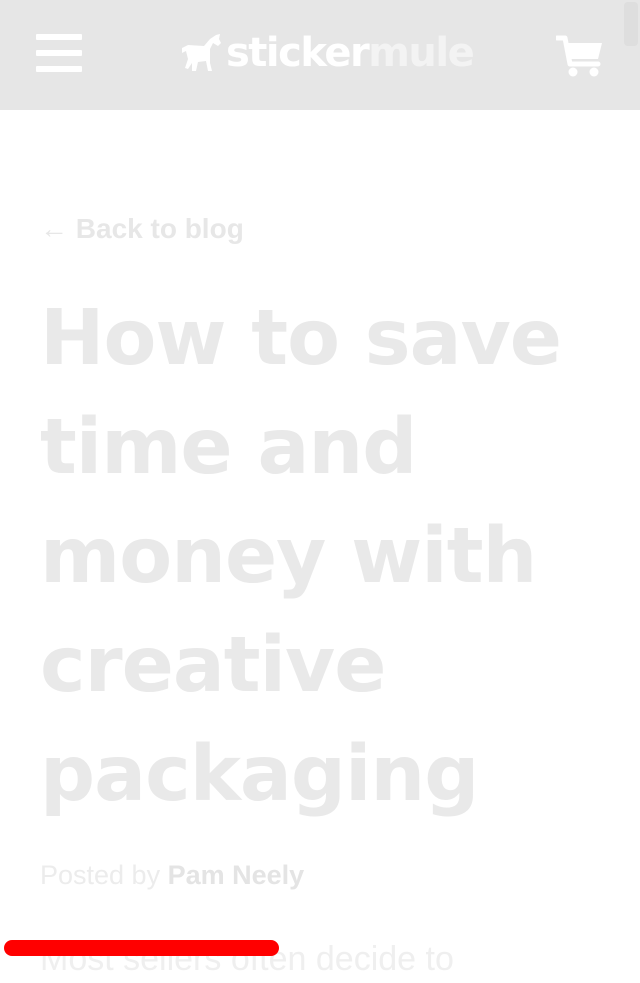 The height and width of the screenshot is (983, 640). I want to click on article-byline: Posted by Pam Neely, so click(172, 875).